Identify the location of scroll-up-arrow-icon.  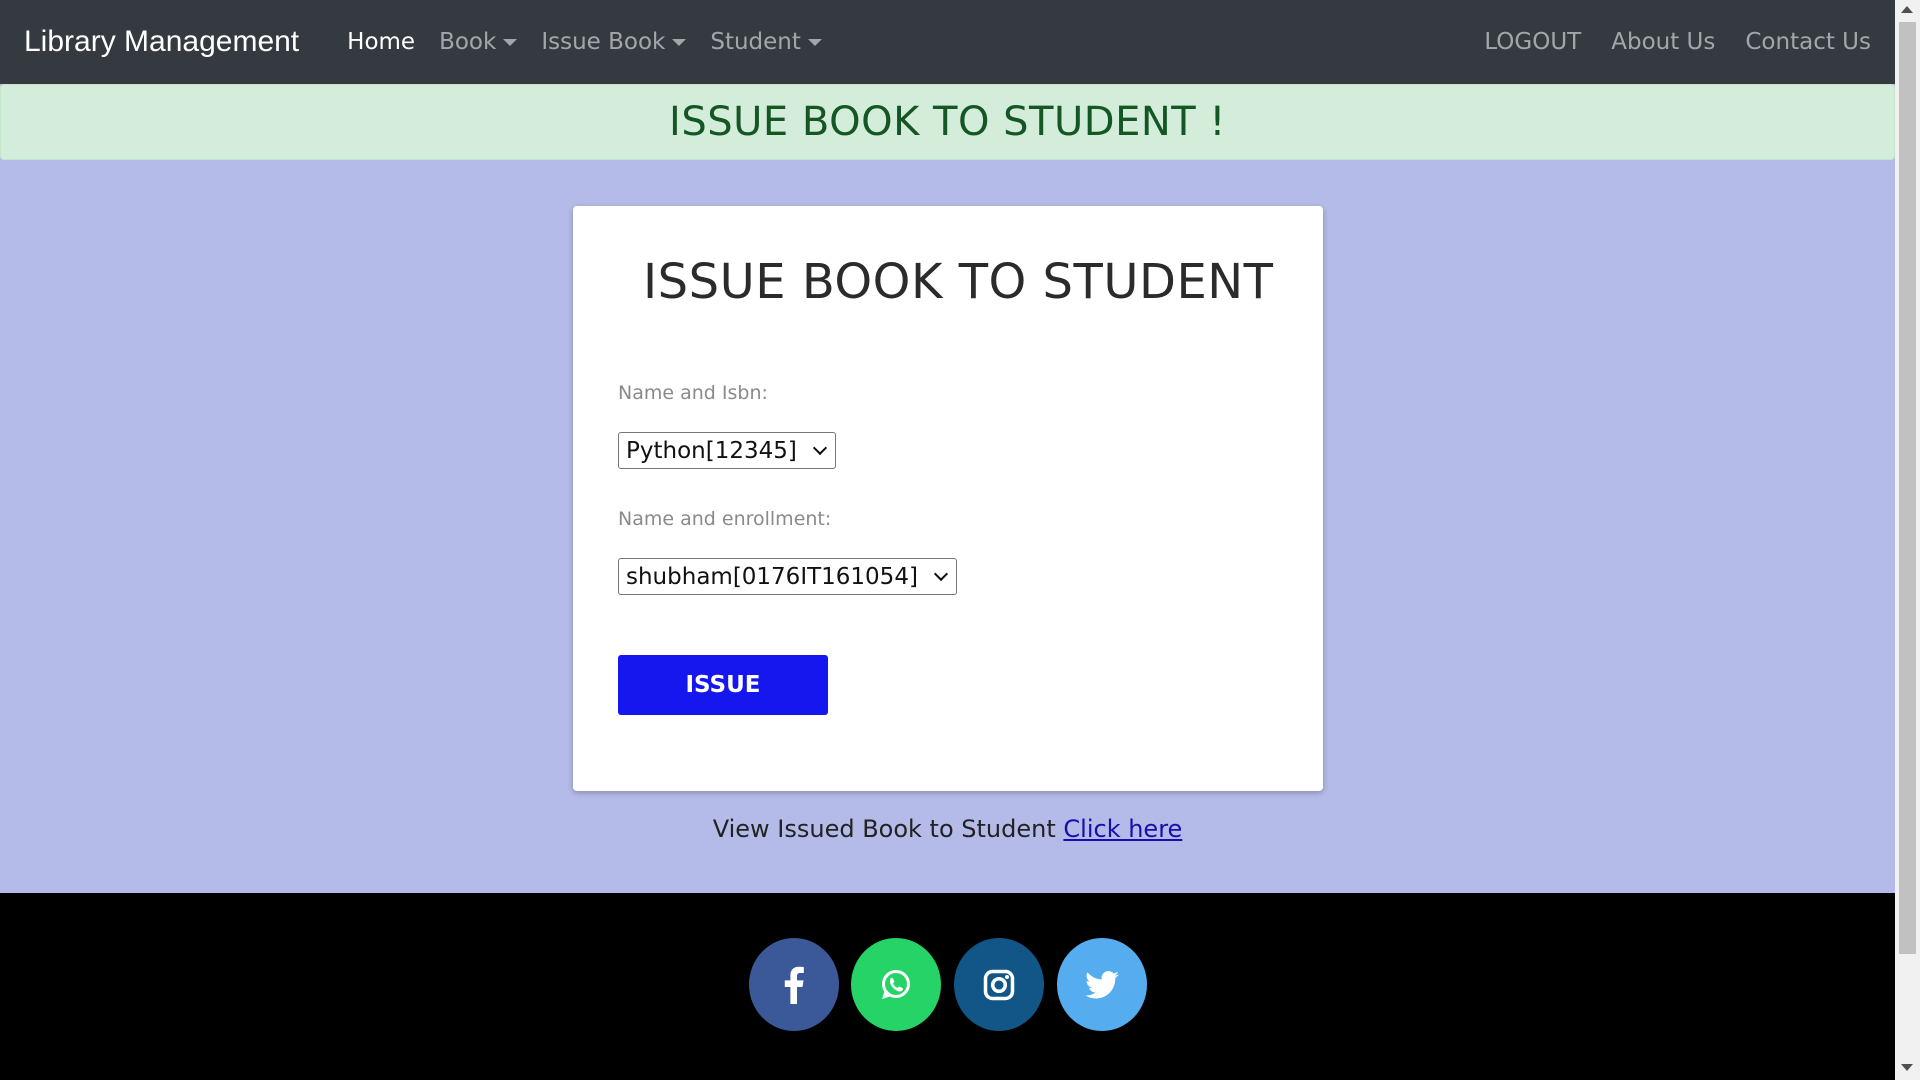
(1907, 9).